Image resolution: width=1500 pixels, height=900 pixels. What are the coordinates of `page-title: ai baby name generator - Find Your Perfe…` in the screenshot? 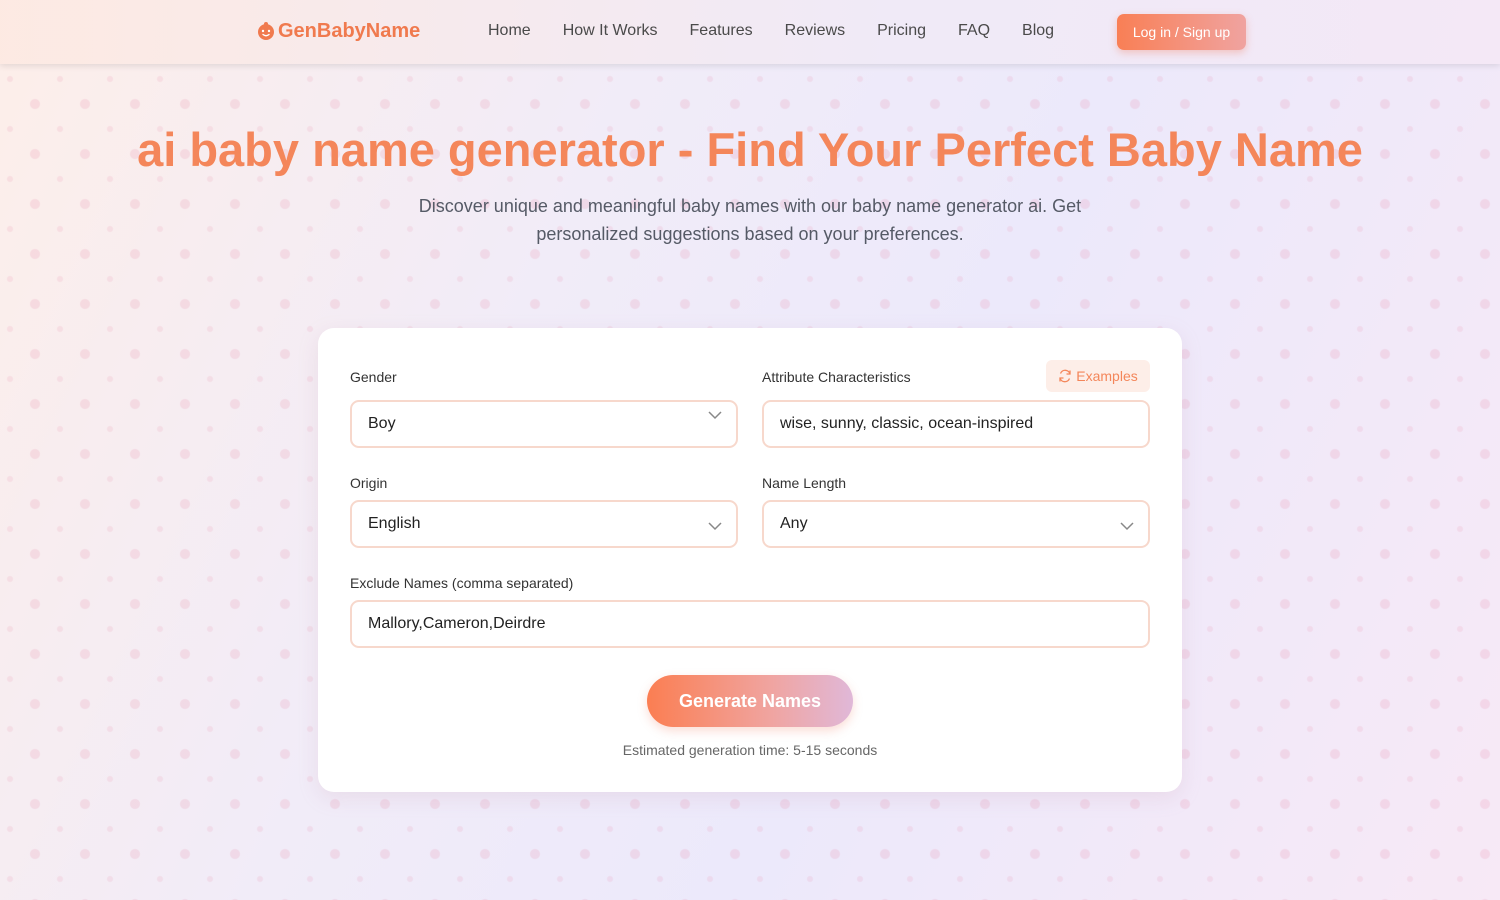 It's located at (750, 149).